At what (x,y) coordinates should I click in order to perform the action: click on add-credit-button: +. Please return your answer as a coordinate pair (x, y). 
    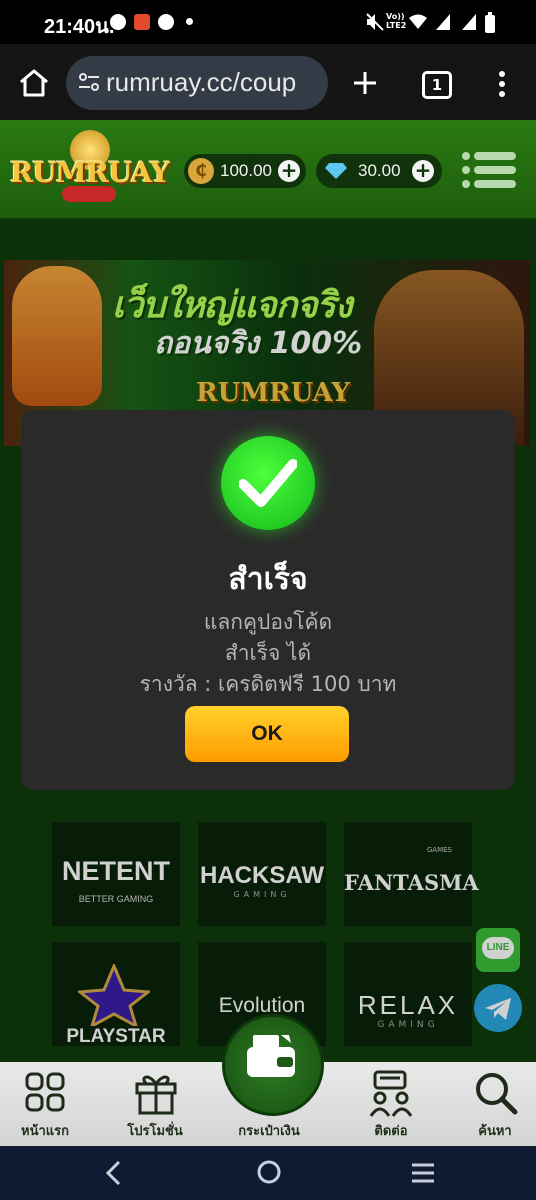
    Looking at the image, I should click on (289, 171).